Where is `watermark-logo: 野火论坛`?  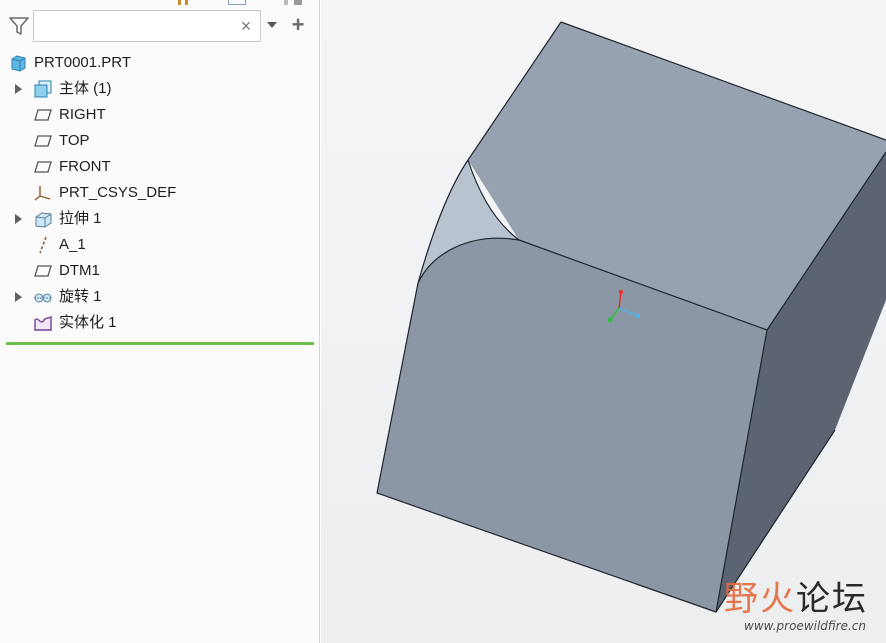 watermark-logo: 野火论坛 is located at coordinates (796, 599).